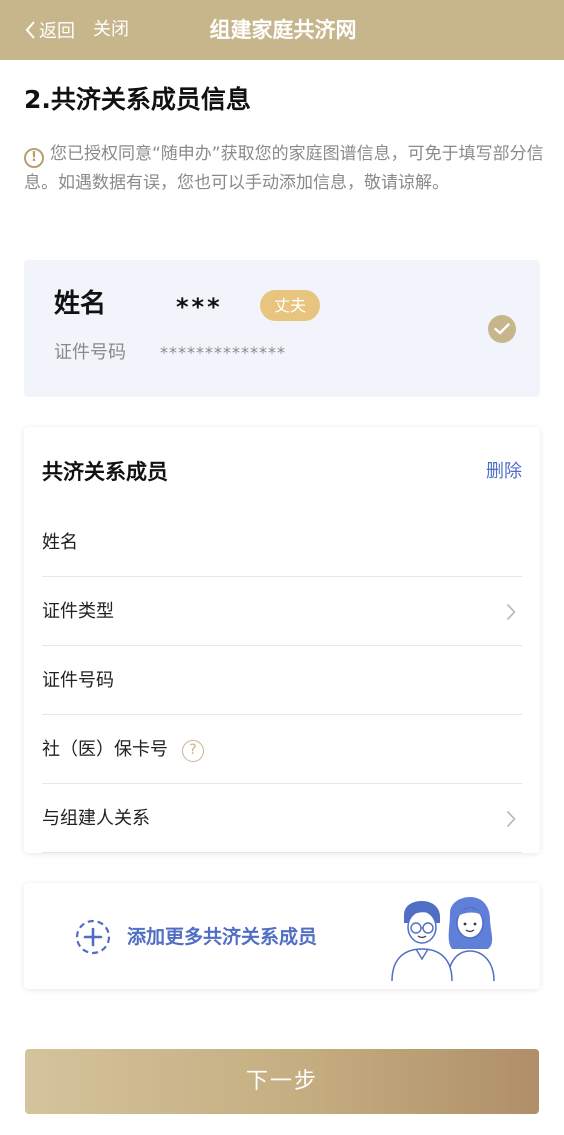 The height and width of the screenshot is (1135, 564). What do you see at coordinates (443, 939) in the screenshot?
I see `family-couple-illustration` at bounding box center [443, 939].